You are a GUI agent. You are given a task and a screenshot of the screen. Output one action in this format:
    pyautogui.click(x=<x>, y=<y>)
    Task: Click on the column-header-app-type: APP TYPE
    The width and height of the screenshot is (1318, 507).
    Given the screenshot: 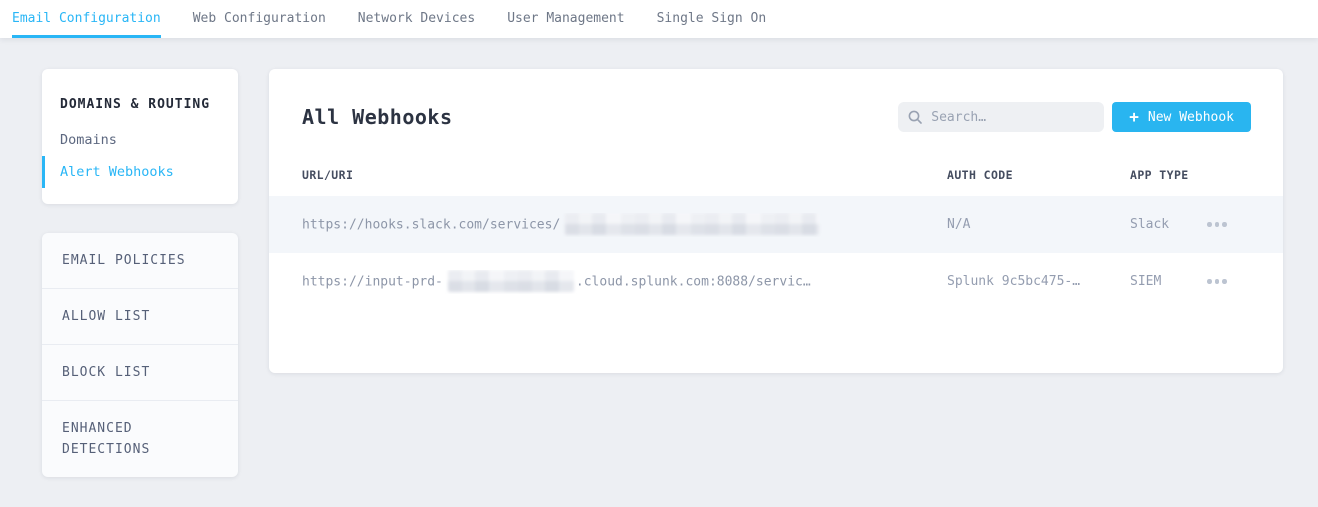 What is the action you would take?
    pyautogui.click(x=1159, y=175)
    